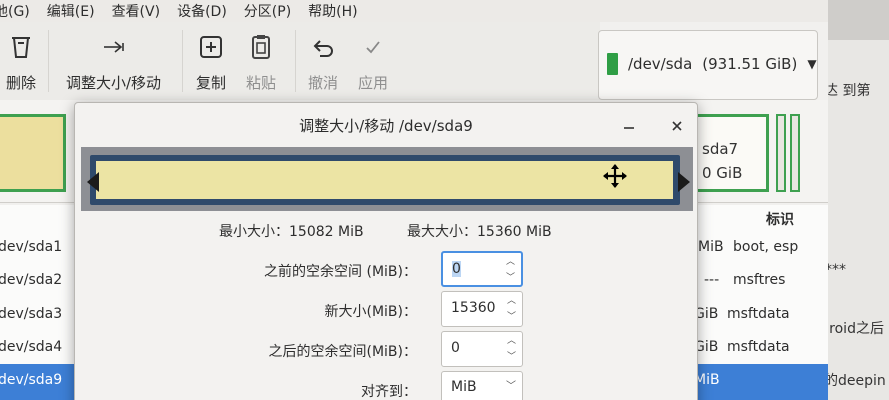  Describe the element at coordinates (414, 11) in the screenshot. I see `menubar: 他(G) 编辑(E) 查看(V) 设备(D) 分区(P) 帮助(H)` at that location.